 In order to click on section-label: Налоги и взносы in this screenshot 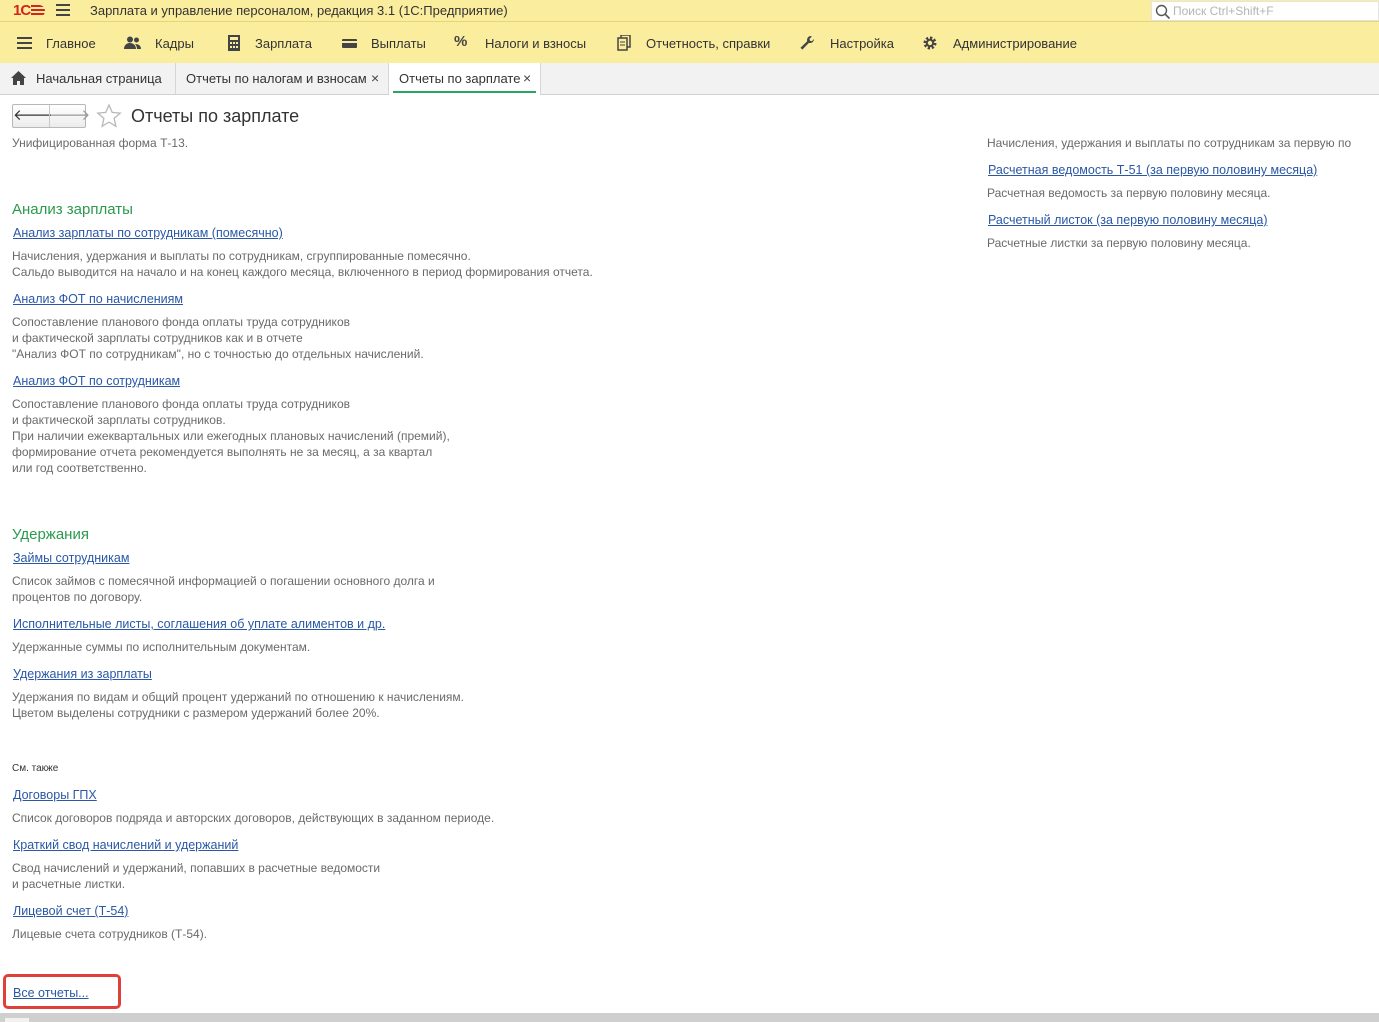, I will do `click(536, 43)`.